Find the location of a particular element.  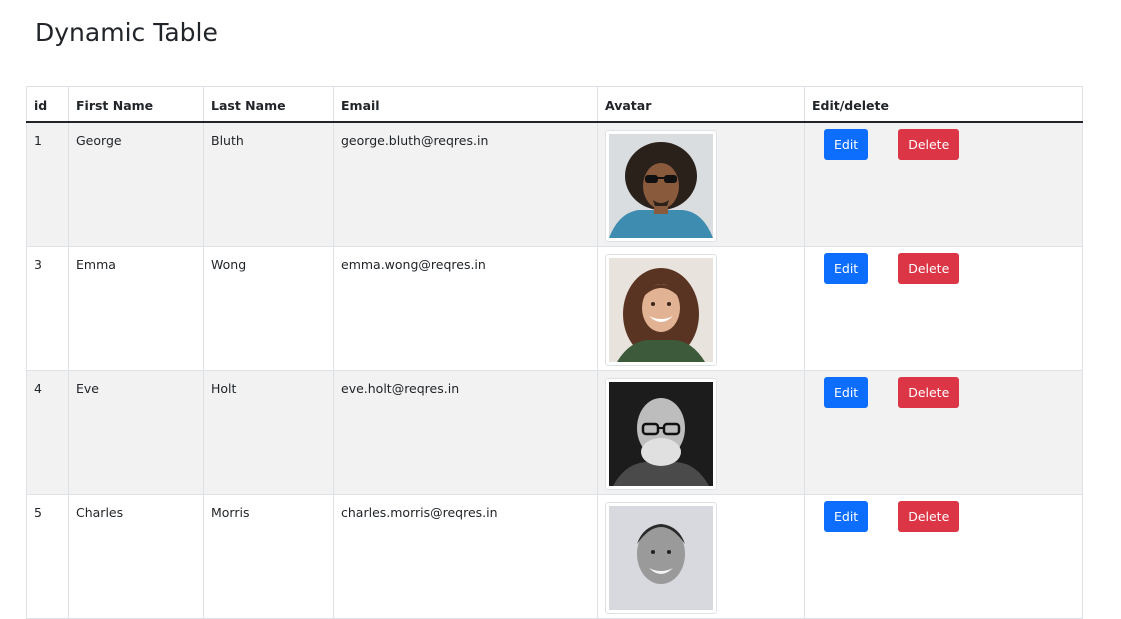

cell-id: 4 is located at coordinates (47, 432).